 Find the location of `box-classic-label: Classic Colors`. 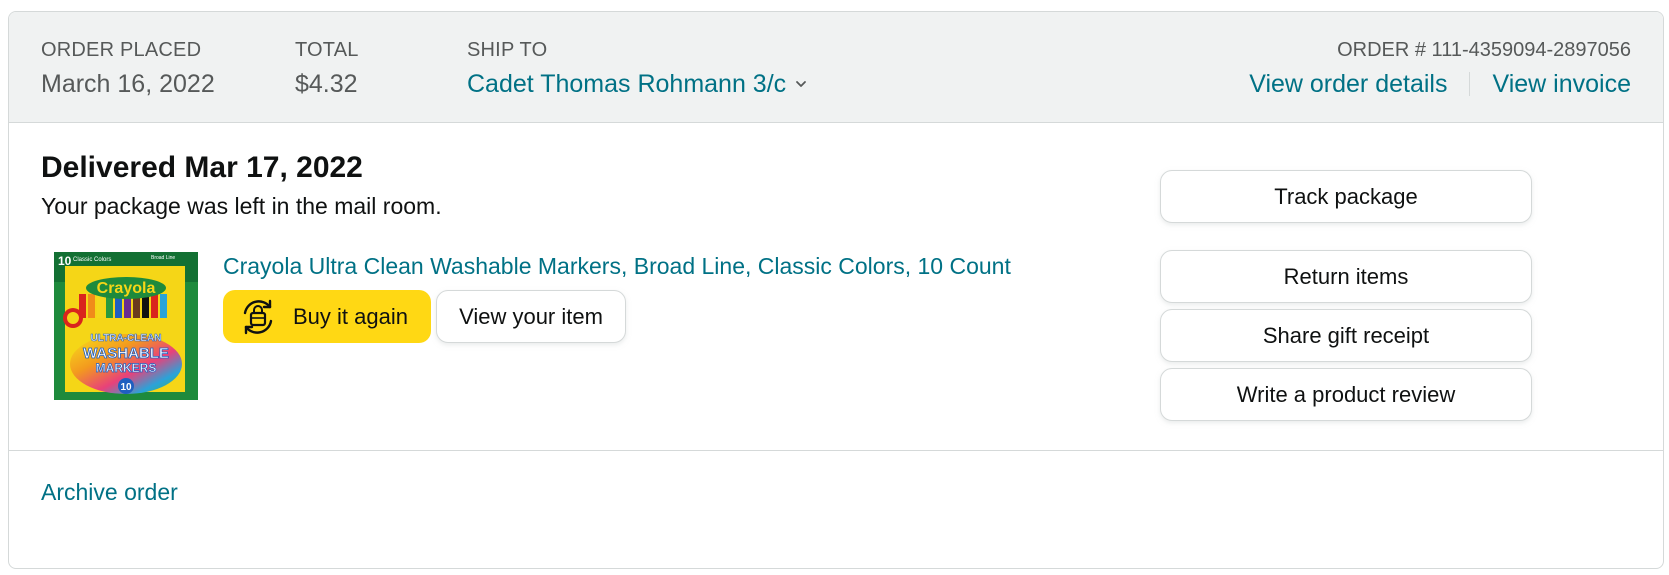

box-classic-label: Classic Colors is located at coordinates (92, 260).